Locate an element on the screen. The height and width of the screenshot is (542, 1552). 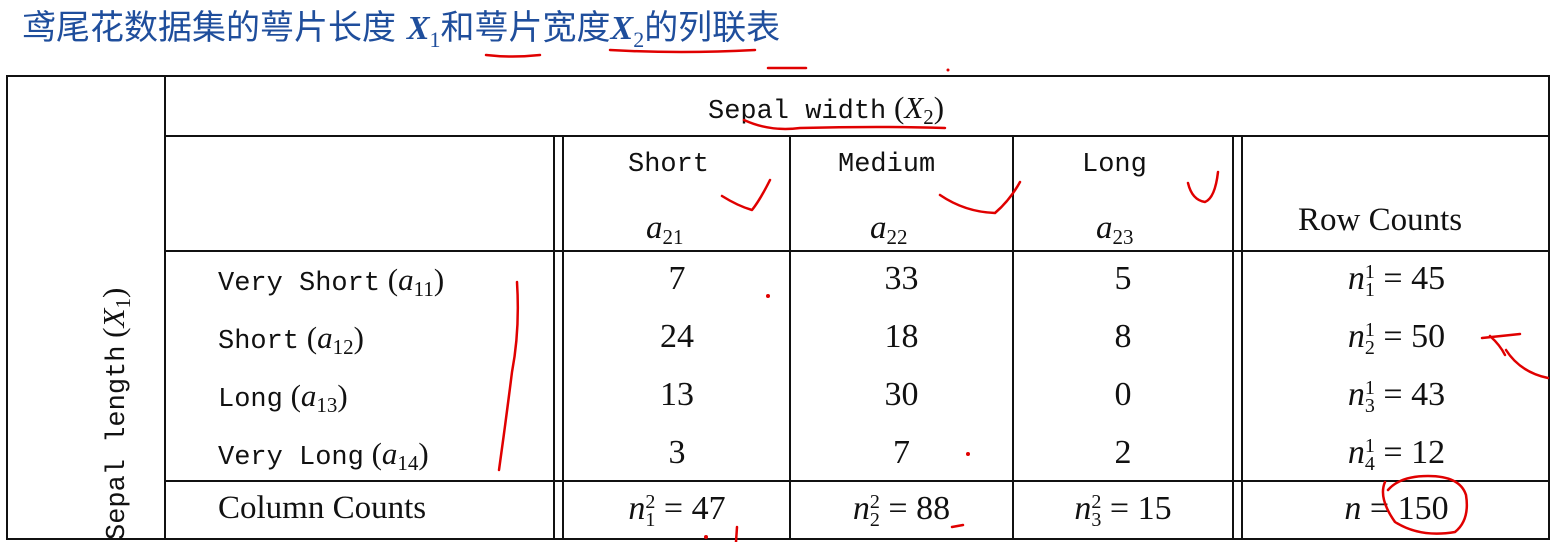
row-count-2: n12 = 50 is located at coordinates (1396, 339).